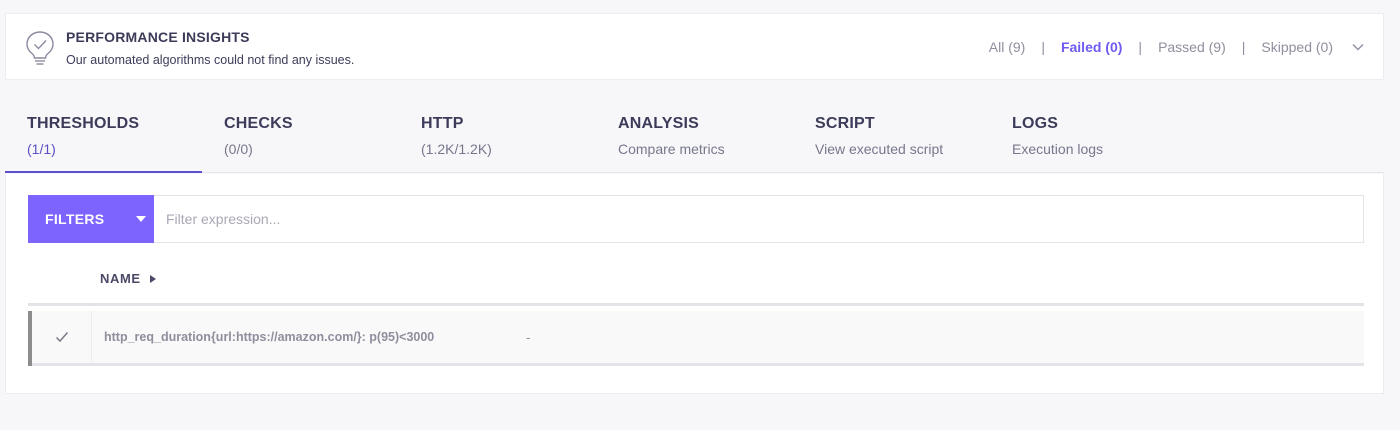  I want to click on filter-all: All (9), so click(1007, 47).